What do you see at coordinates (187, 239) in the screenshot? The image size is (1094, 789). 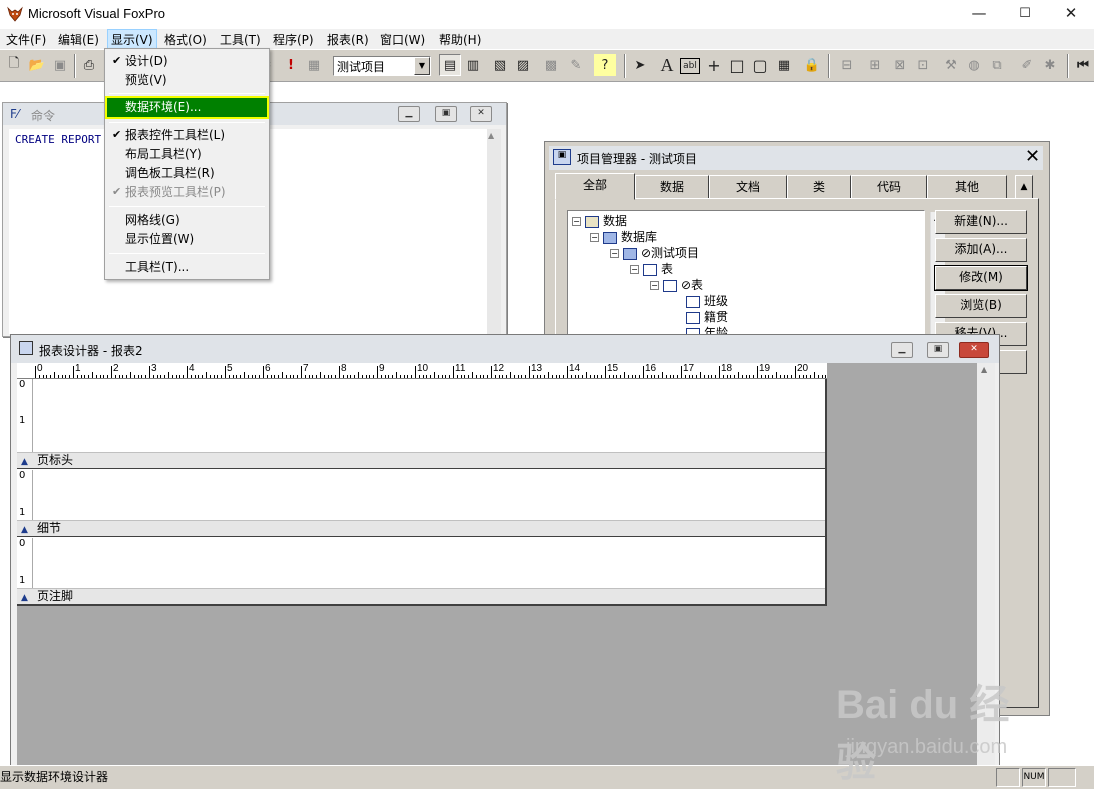 I see `menu-item-show-position: 显示位置(W)` at bounding box center [187, 239].